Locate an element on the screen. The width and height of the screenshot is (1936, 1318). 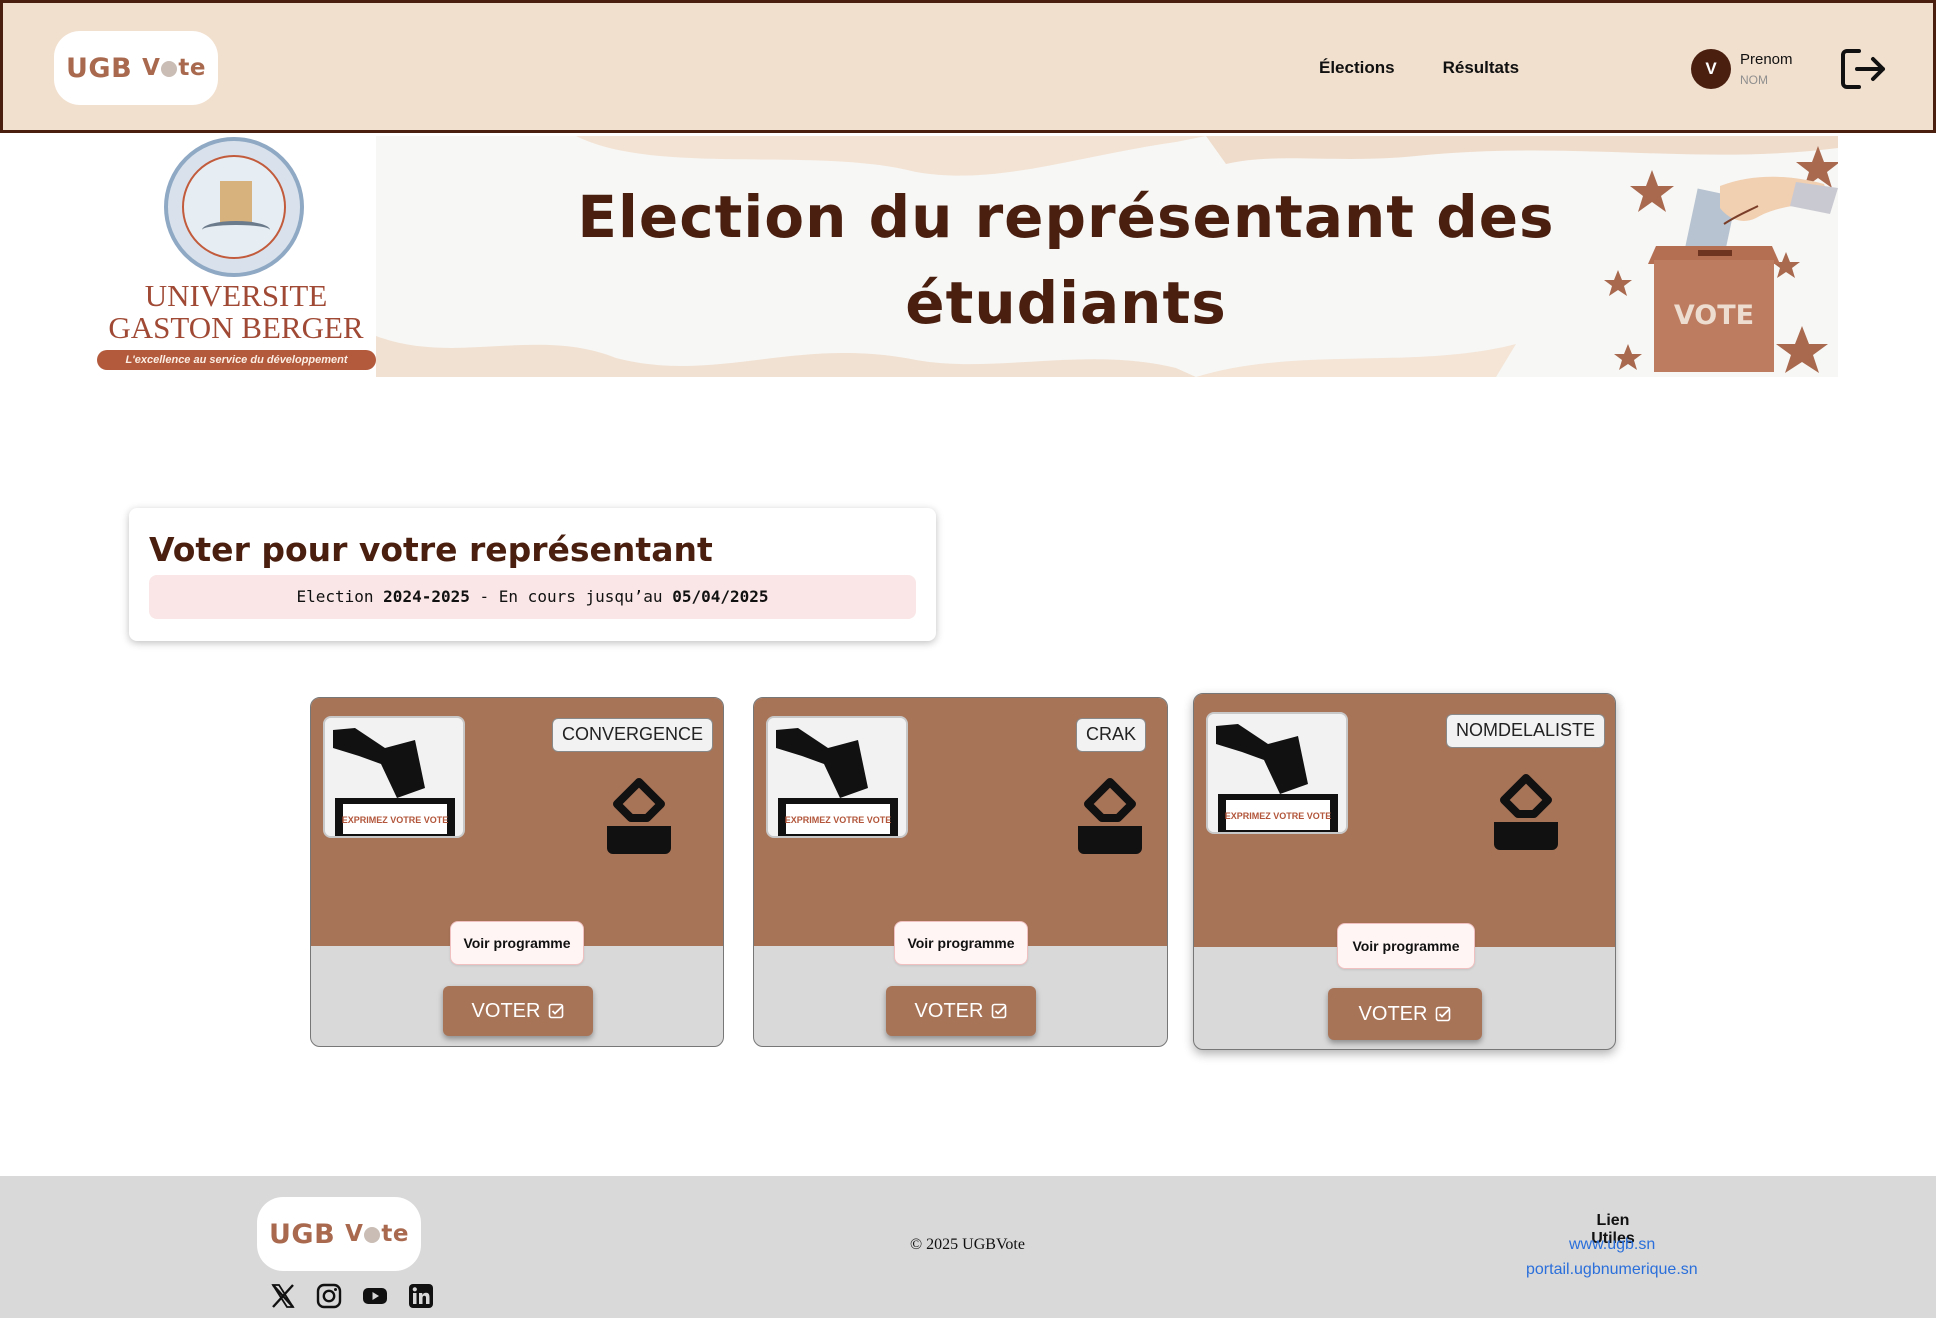
vote-panel-title: Voter pour votre représentant is located at coordinates (431, 549).